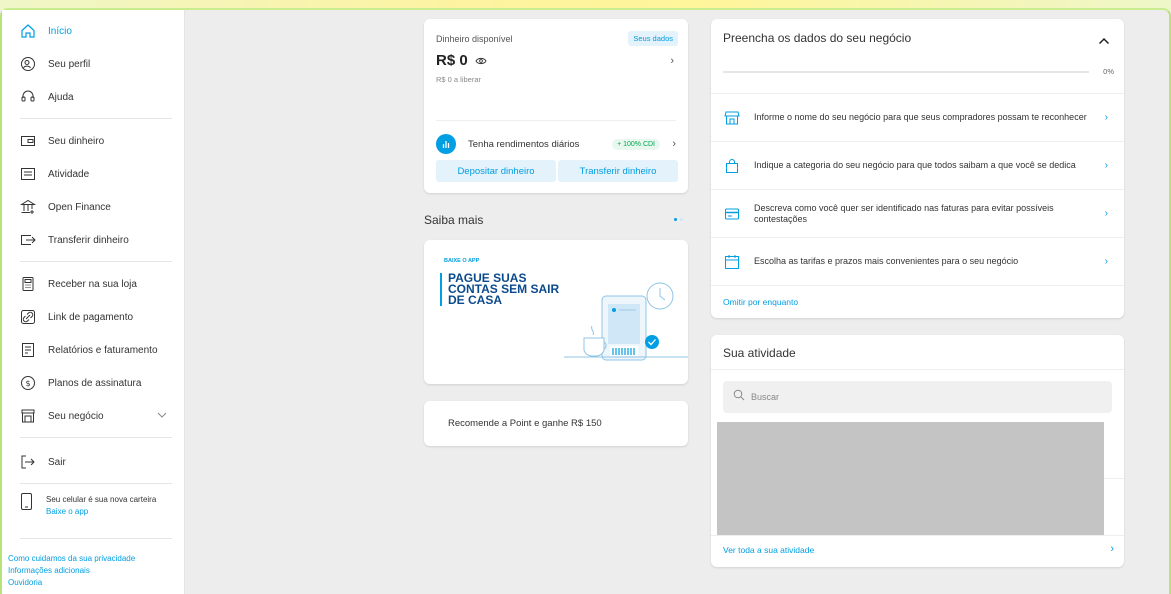 The width and height of the screenshot is (1171, 594). I want to click on sidebar-item-label: Sair, so click(57, 462).